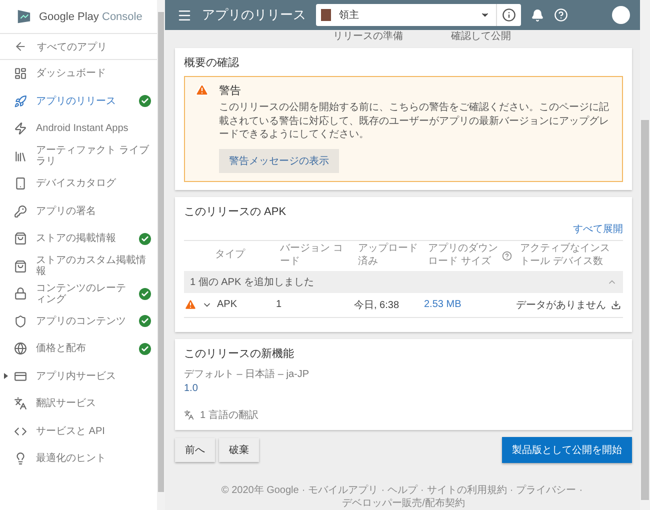 This screenshot has height=510, width=650. Describe the element at coordinates (195, 450) in the screenshot. I see `action-button: 前へ` at that location.